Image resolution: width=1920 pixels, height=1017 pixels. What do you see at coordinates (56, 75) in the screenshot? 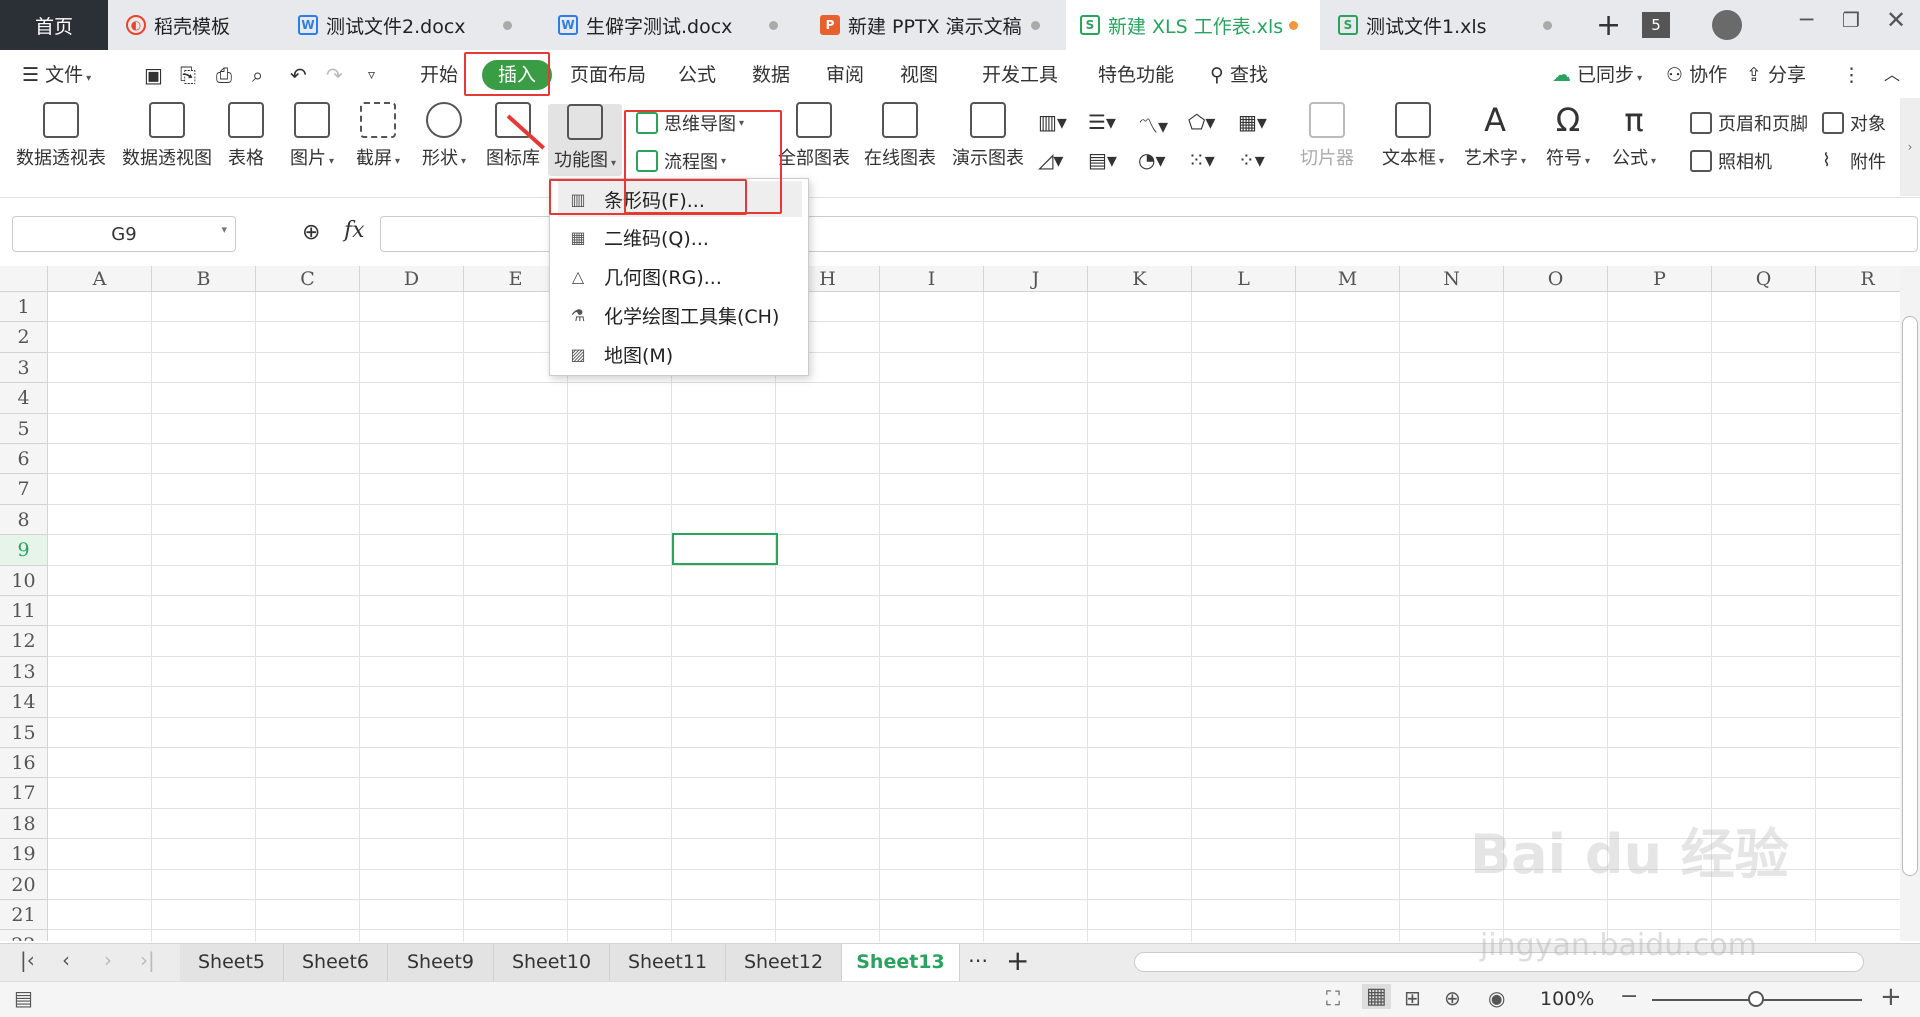
I see `file-menu: ☰ 文件 ▾` at bounding box center [56, 75].